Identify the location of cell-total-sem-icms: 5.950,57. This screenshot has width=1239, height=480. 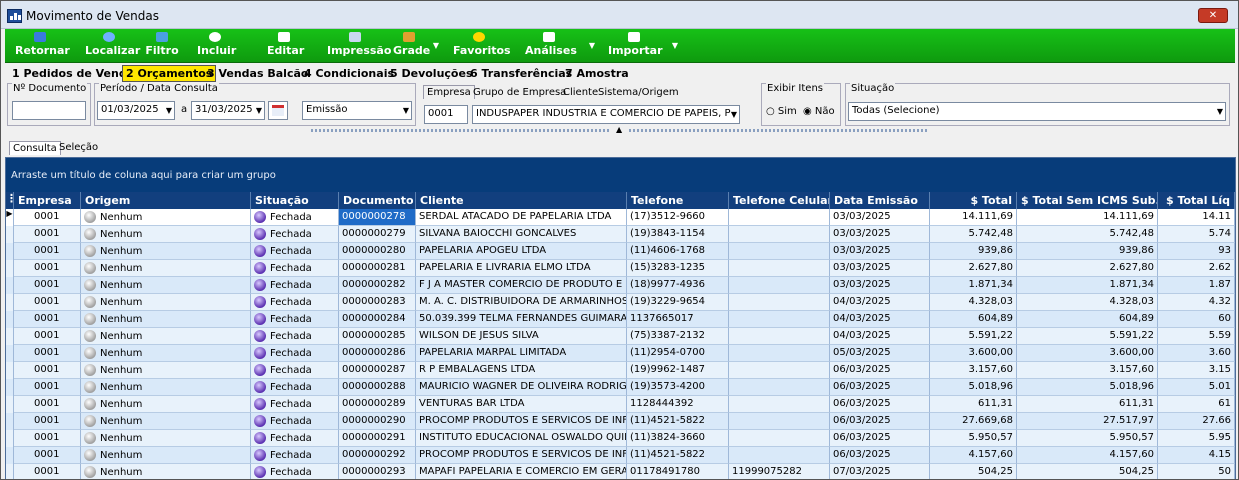
(1087, 438).